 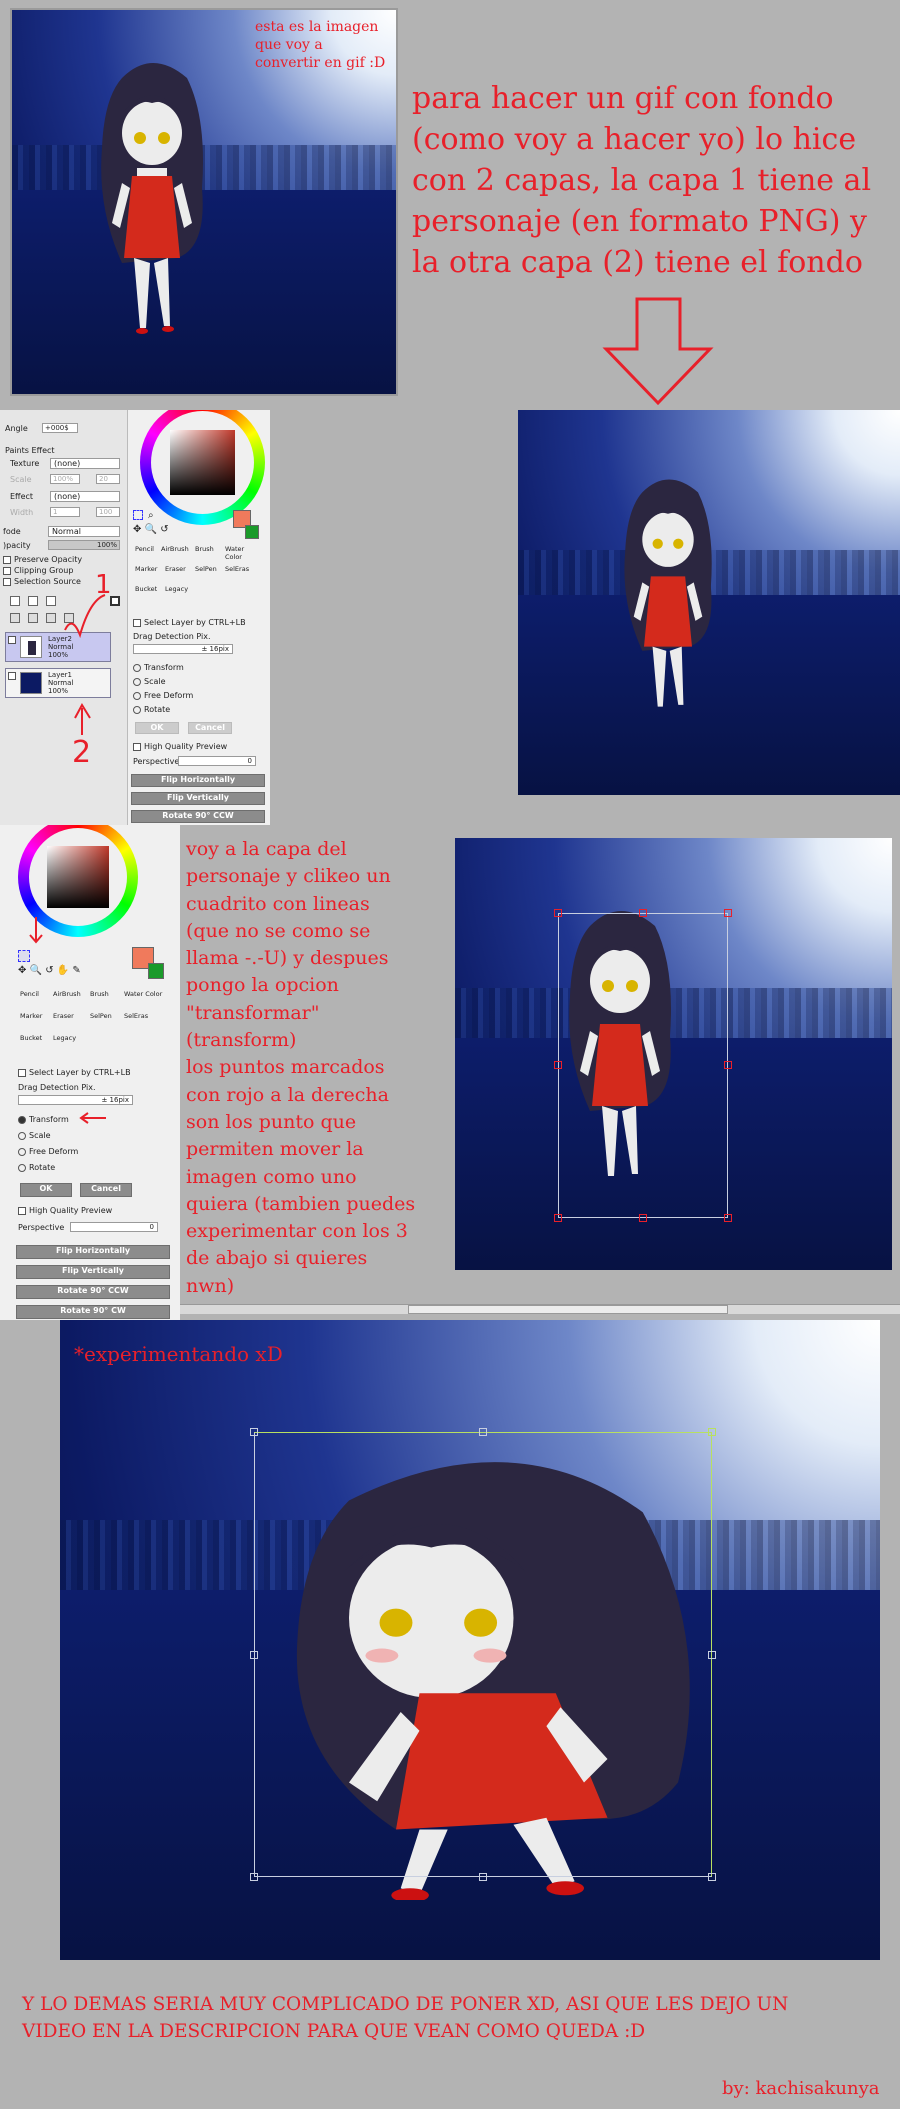 I want to click on effect-select: (none), so click(x=85, y=496).